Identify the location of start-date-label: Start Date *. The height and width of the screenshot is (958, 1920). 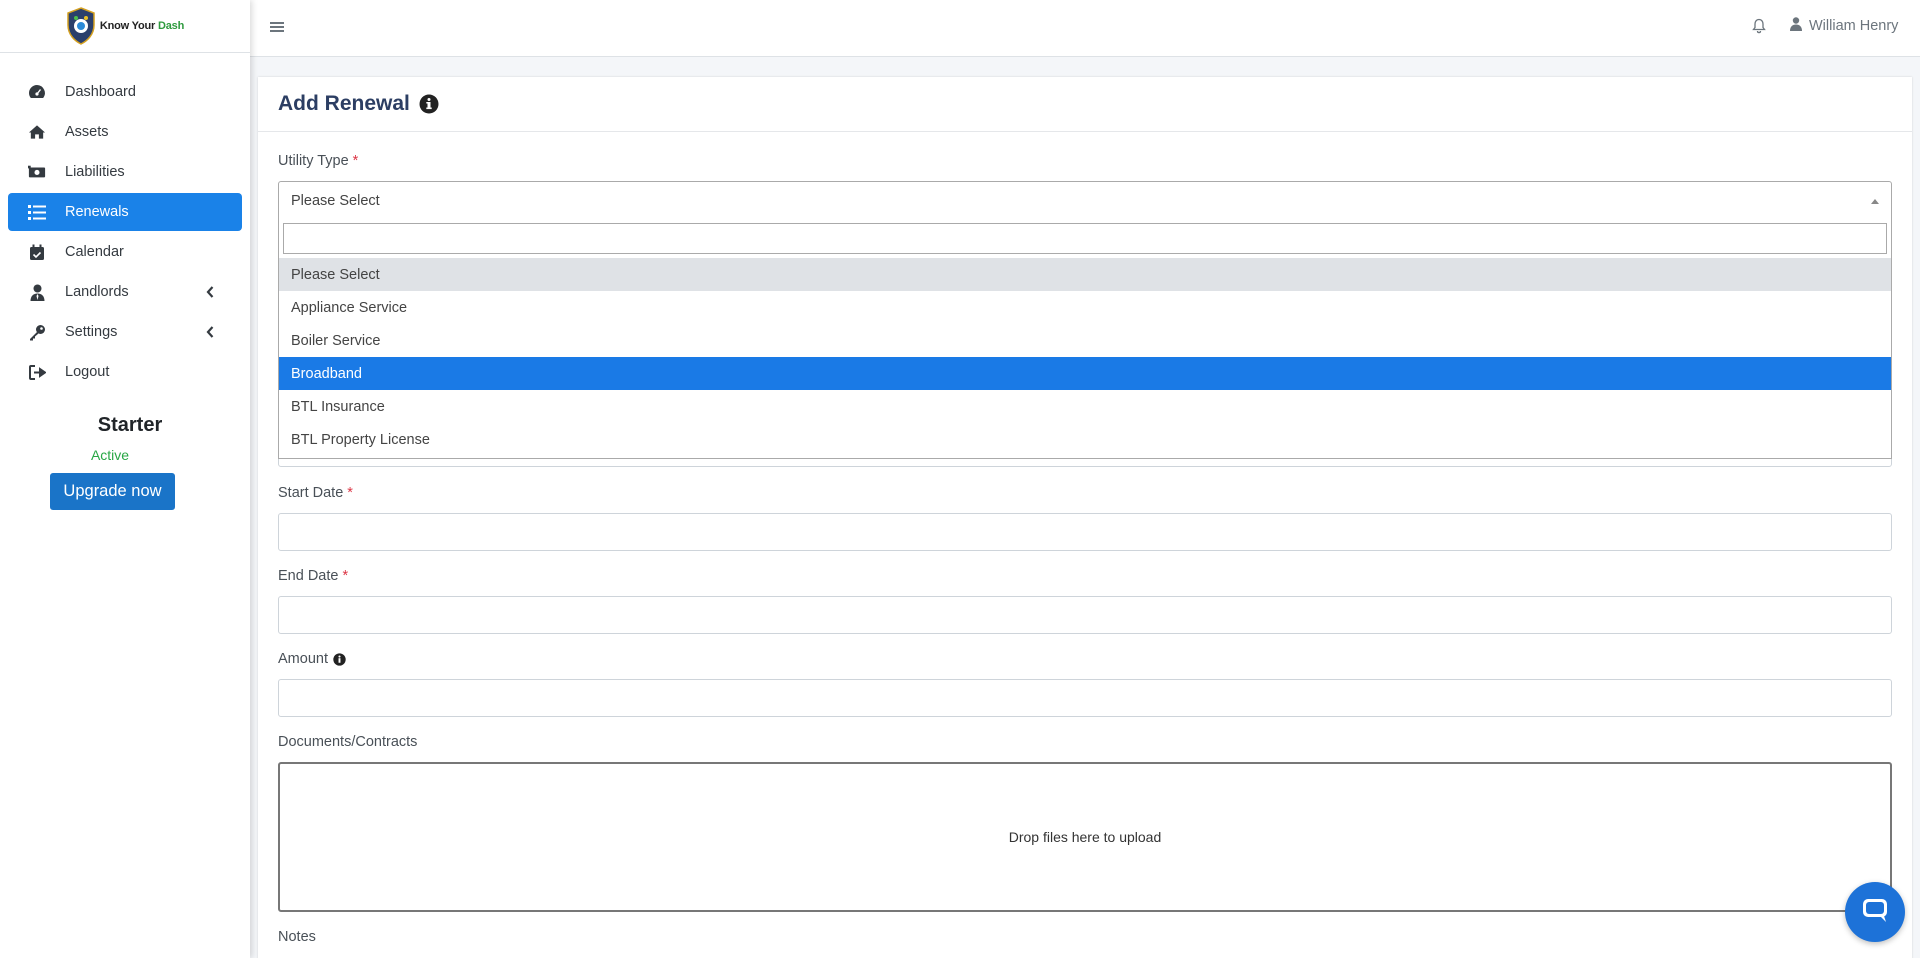
(315, 493).